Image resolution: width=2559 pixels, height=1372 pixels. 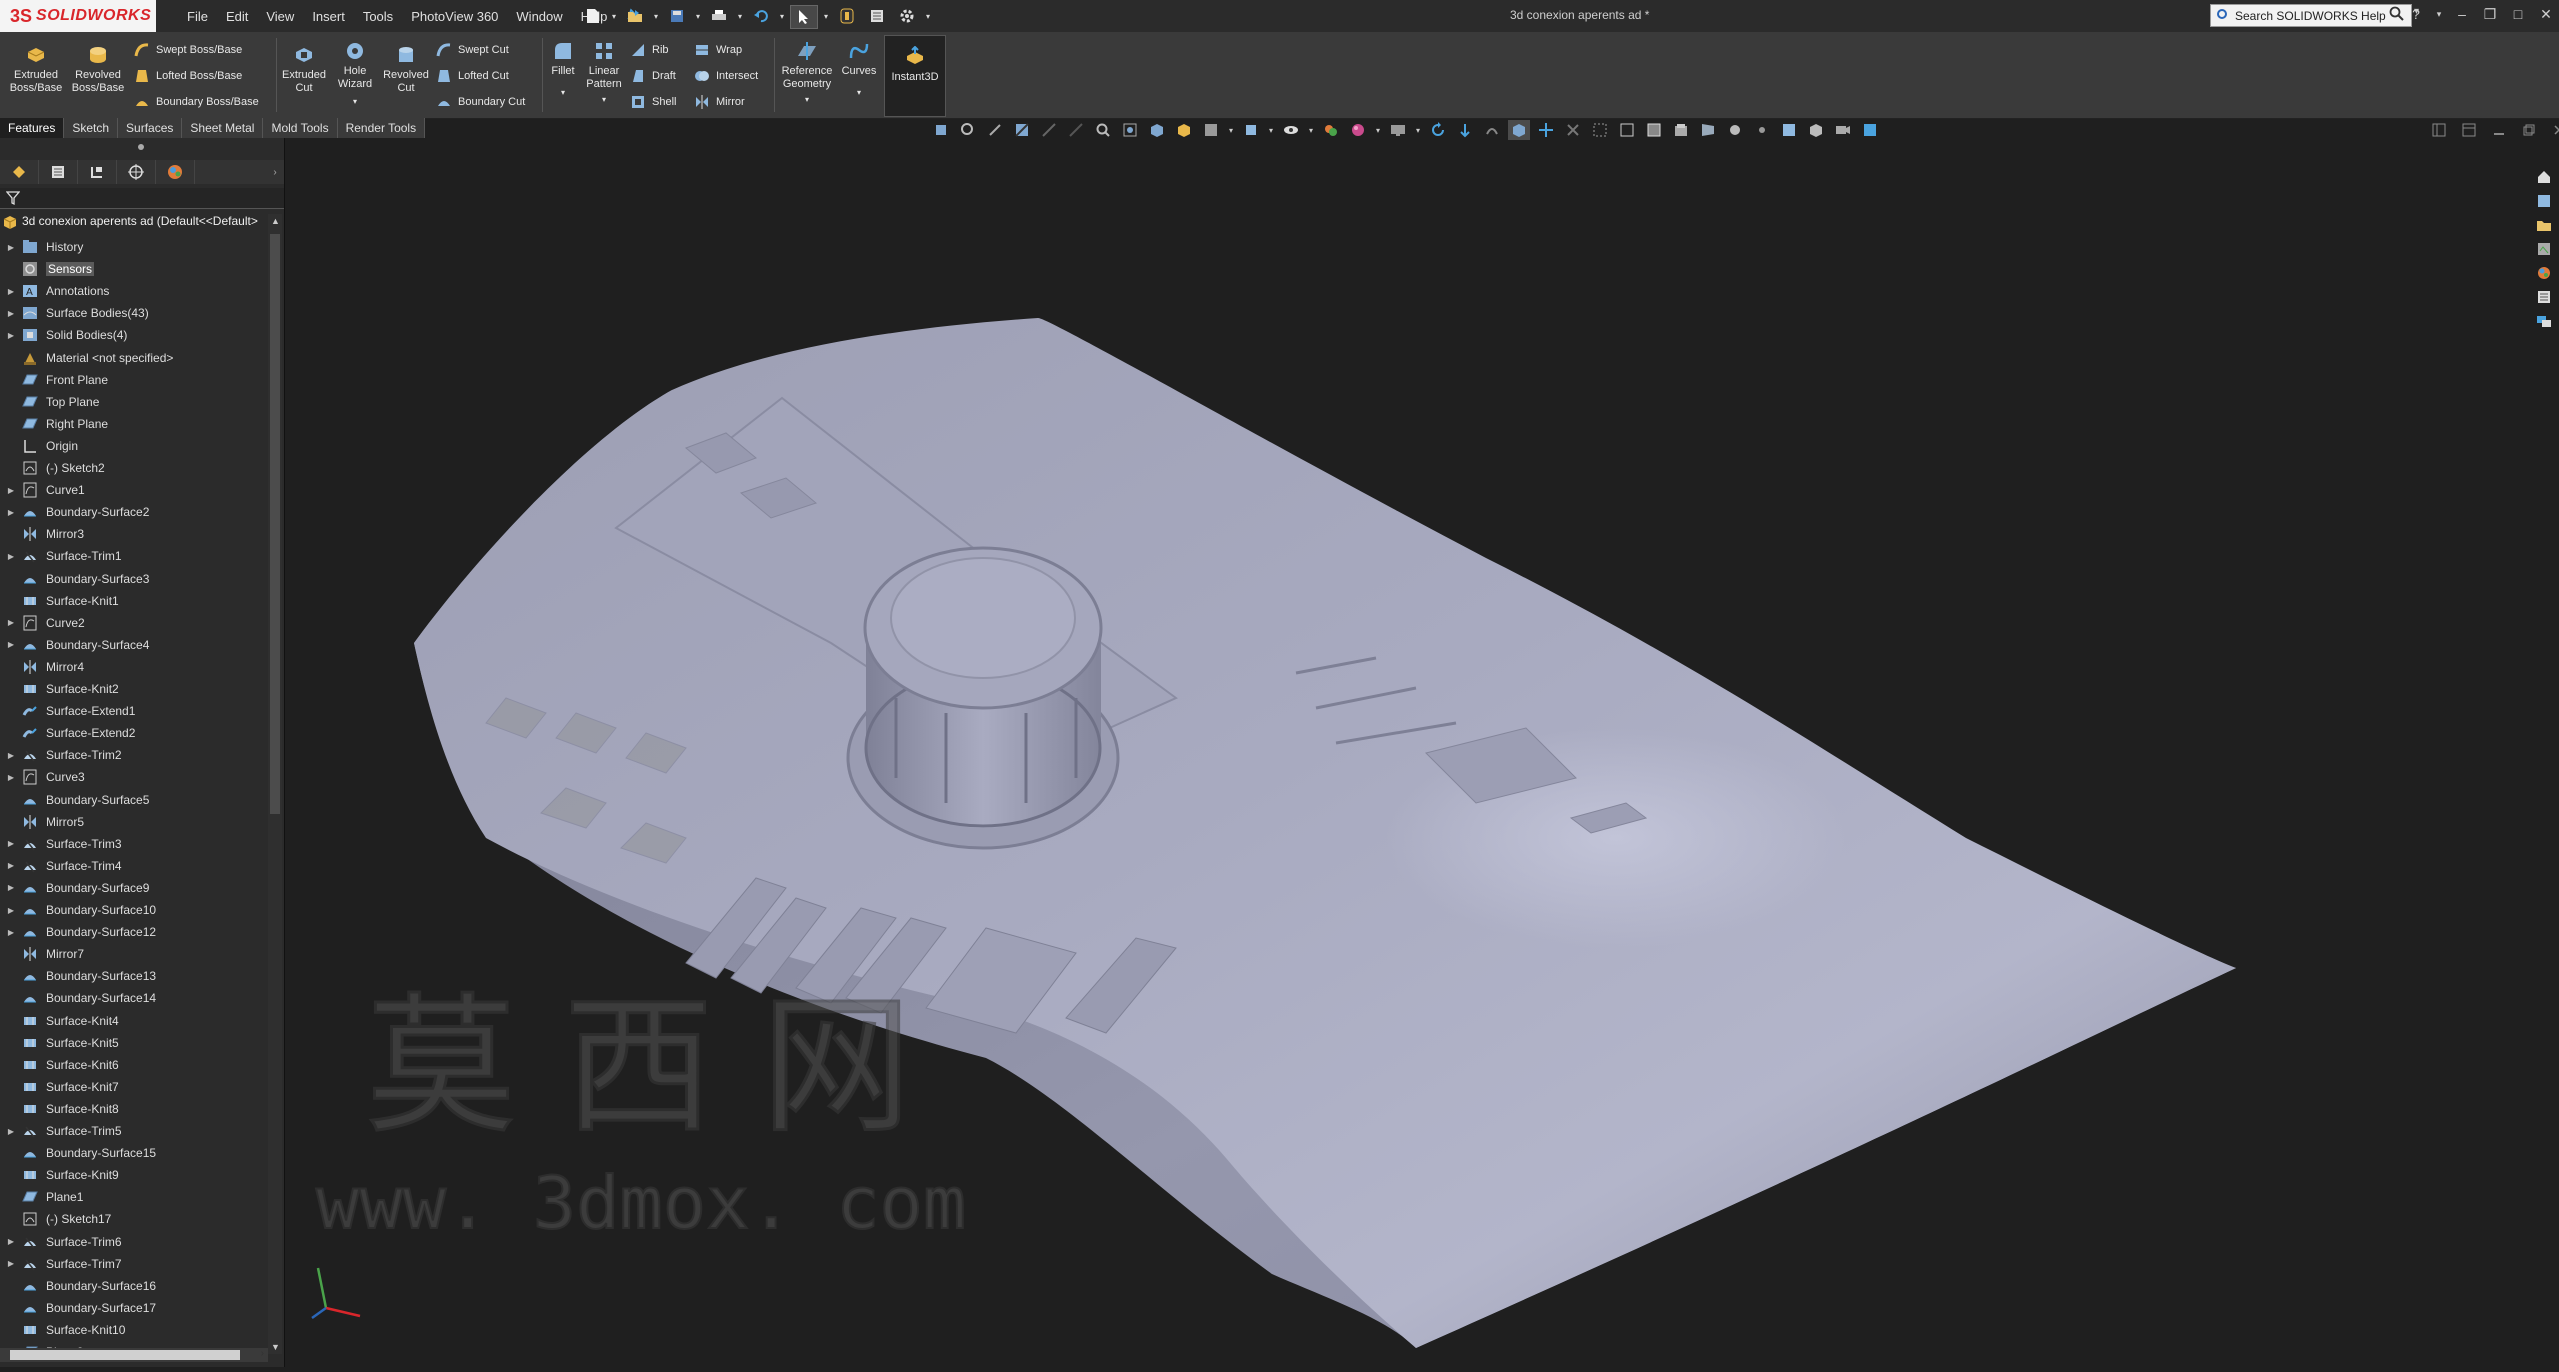 What do you see at coordinates (761, 16) in the screenshot?
I see `undo-icon` at bounding box center [761, 16].